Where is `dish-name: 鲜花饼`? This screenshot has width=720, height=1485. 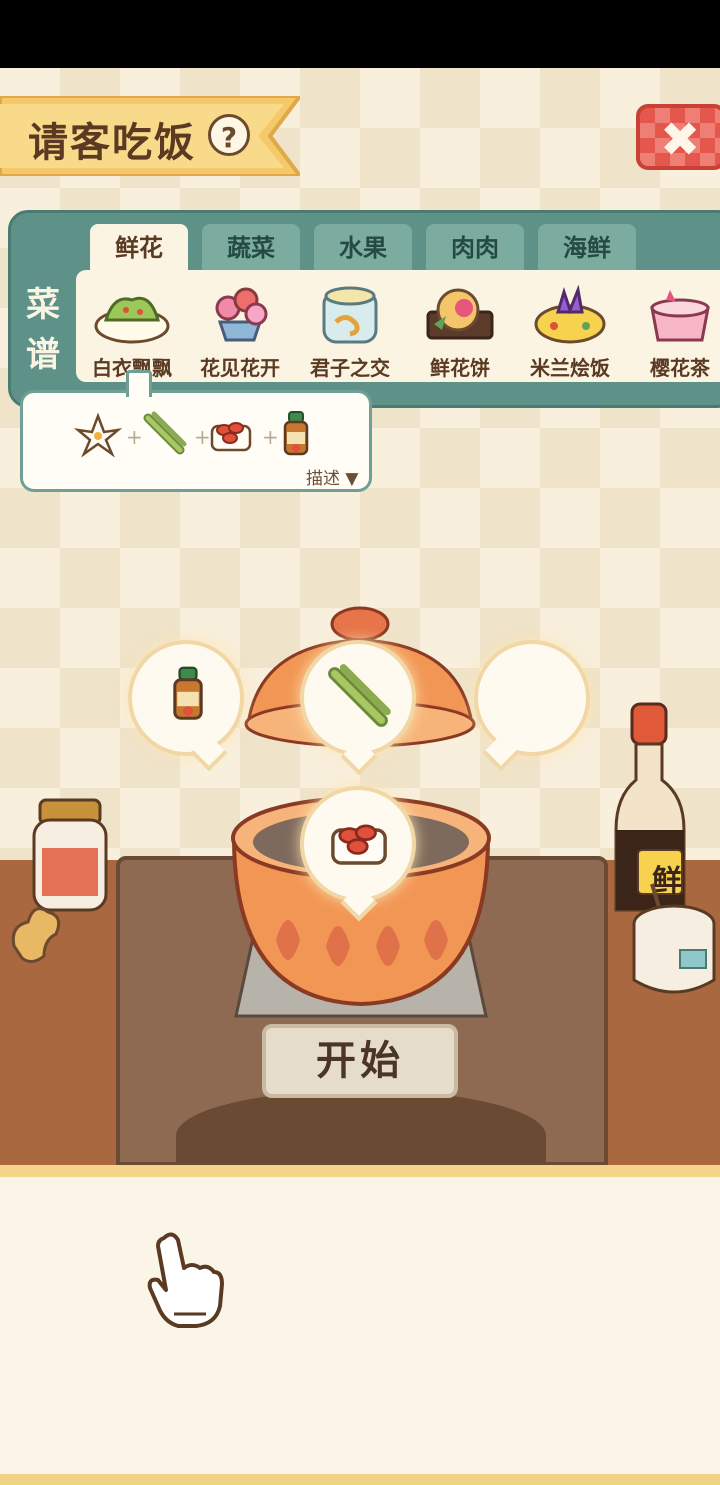
dish-name: 鲜花饼 is located at coordinates (460, 368).